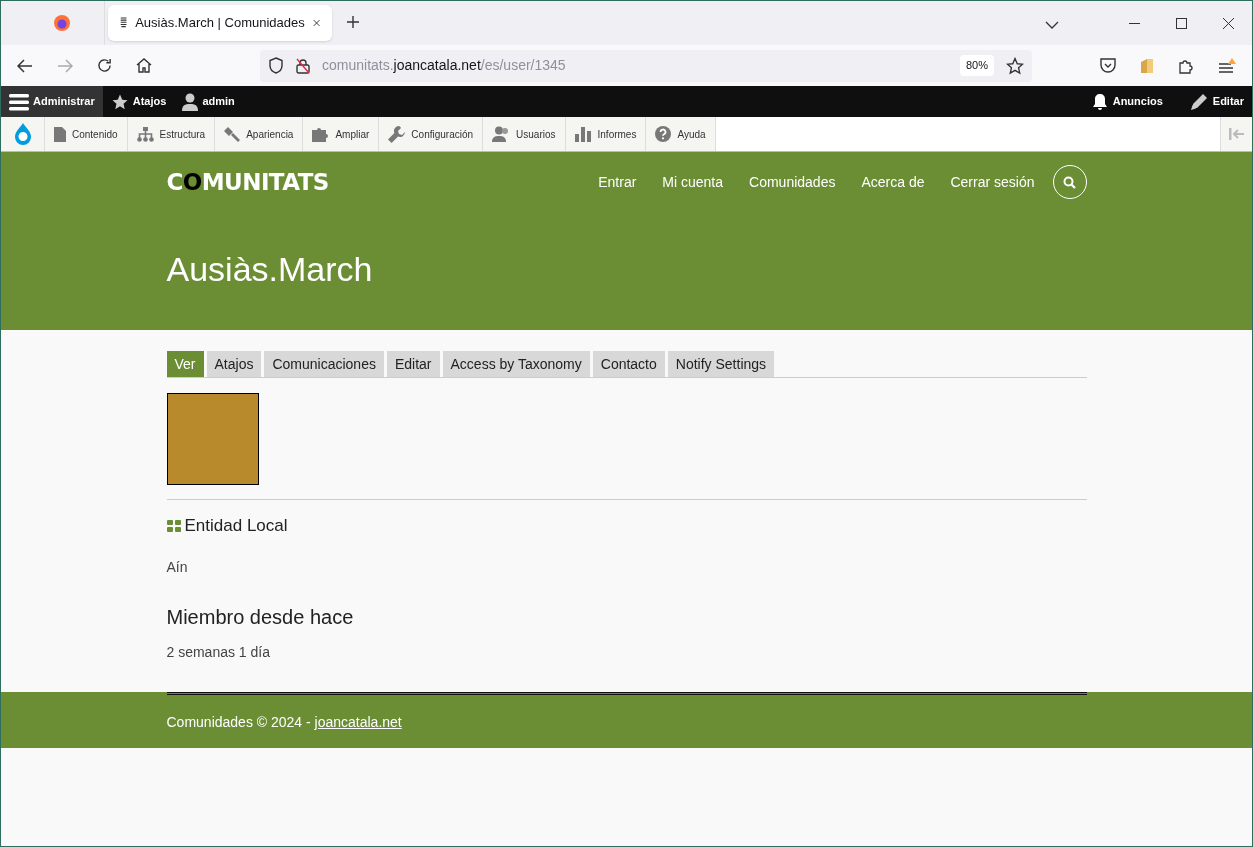 The height and width of the screenshot is (847, 1253). Describe the element at coordinates (234, 364) in the screenshot. I see `tab: Atajos` at that location.